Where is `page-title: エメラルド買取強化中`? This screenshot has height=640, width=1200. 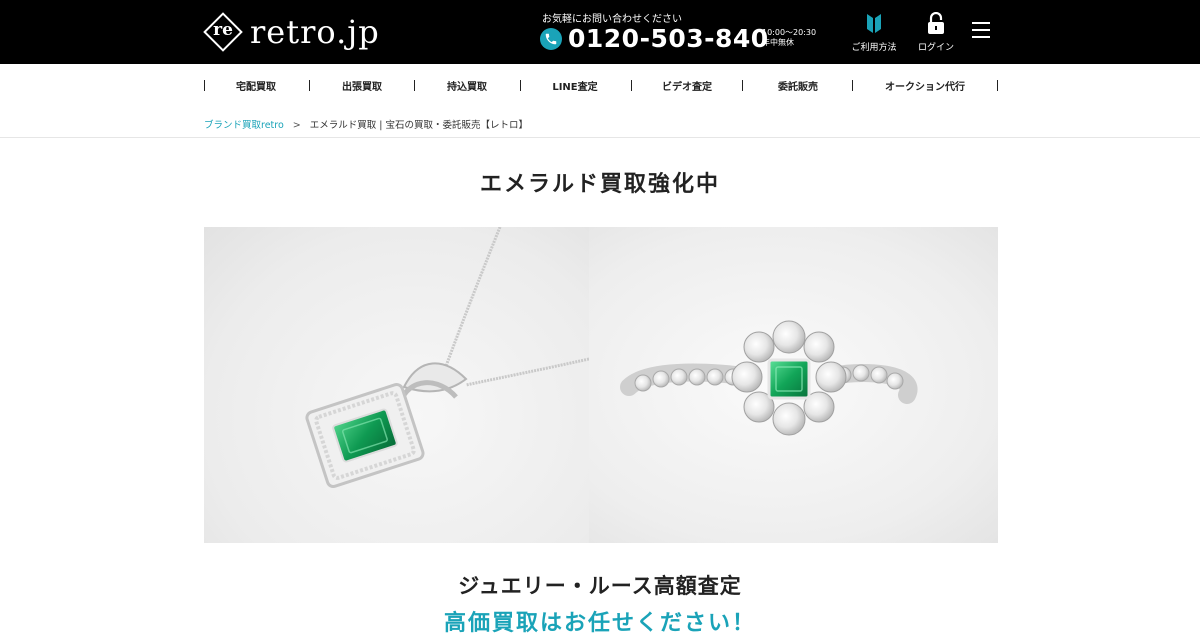 page-title: エメラルド買取強化中 is located at coordinates (599, 184).